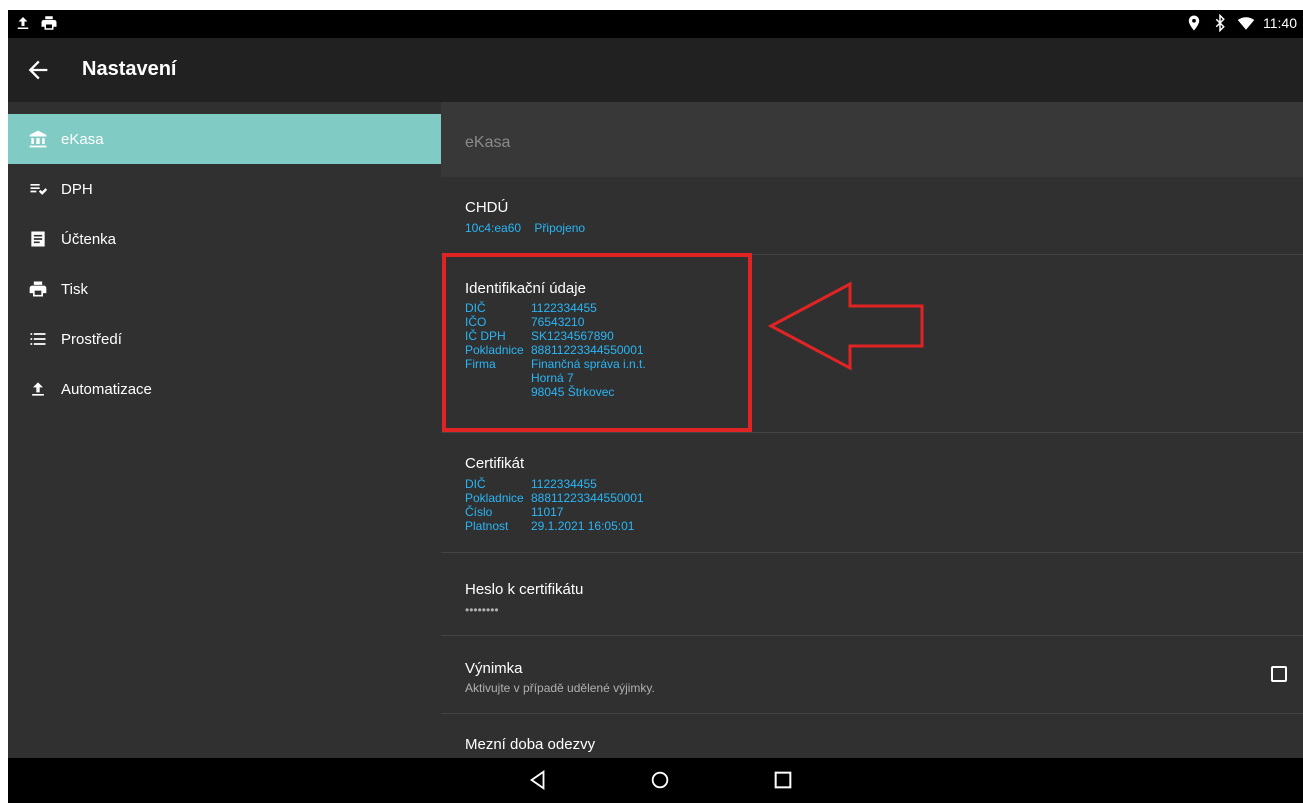 Image resolution: width=1303 pixels, height=803 pixels. What do you see at coordinates (224, 289) in the screenshot?
I see `sidebar-item-tisk: Tisk` at bounding box center [224, 289].